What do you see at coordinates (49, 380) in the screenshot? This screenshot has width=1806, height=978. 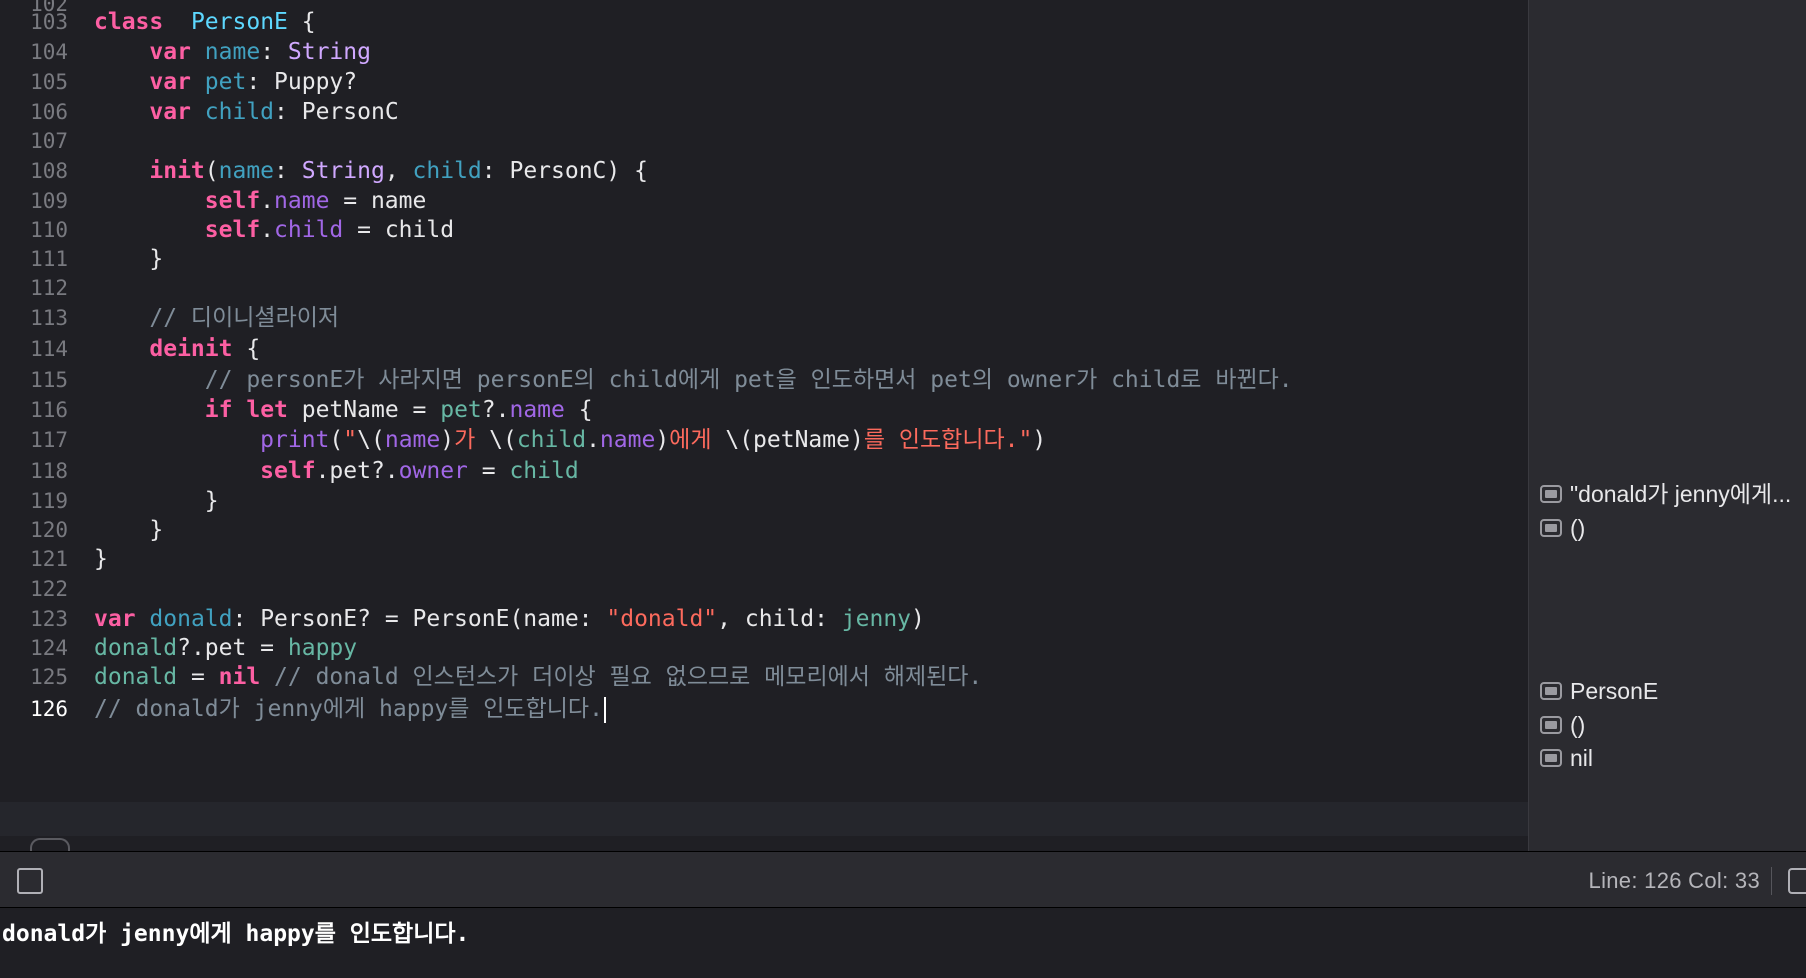 I see `line-number: 115` at bounding box center [49, 380].